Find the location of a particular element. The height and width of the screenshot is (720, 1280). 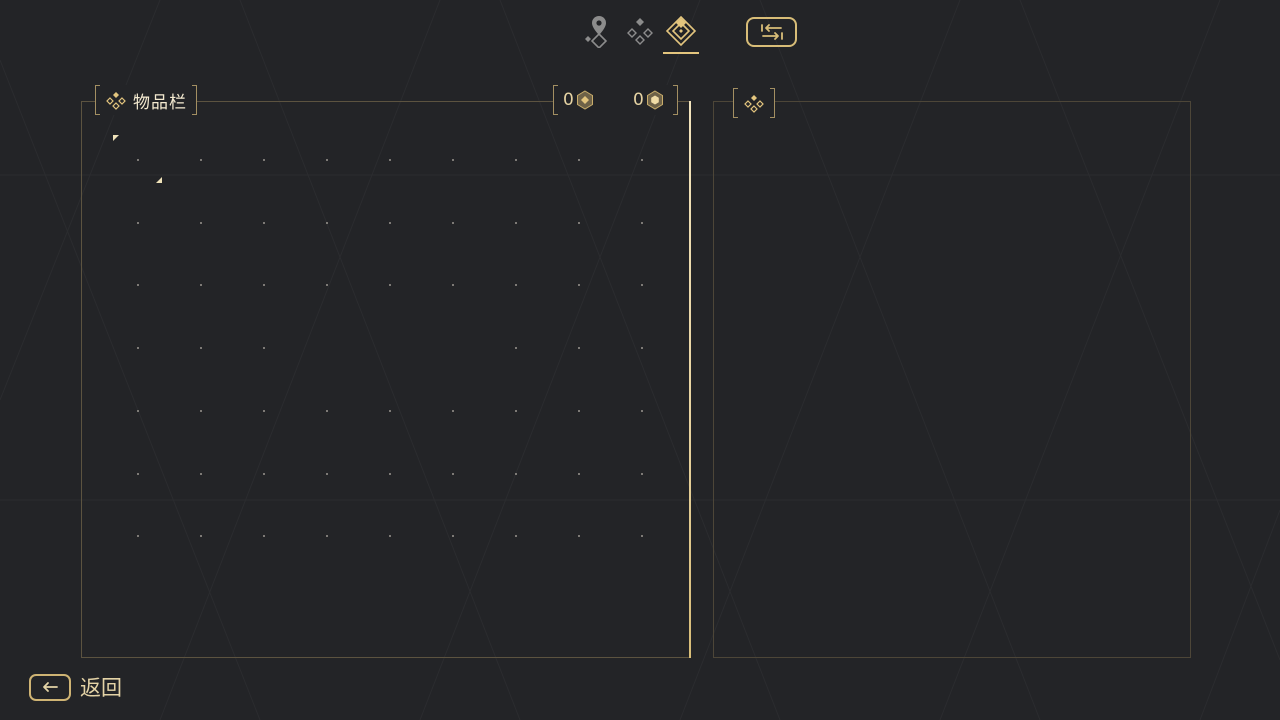

currency-1: 0 is located at coordinates (578, 100).